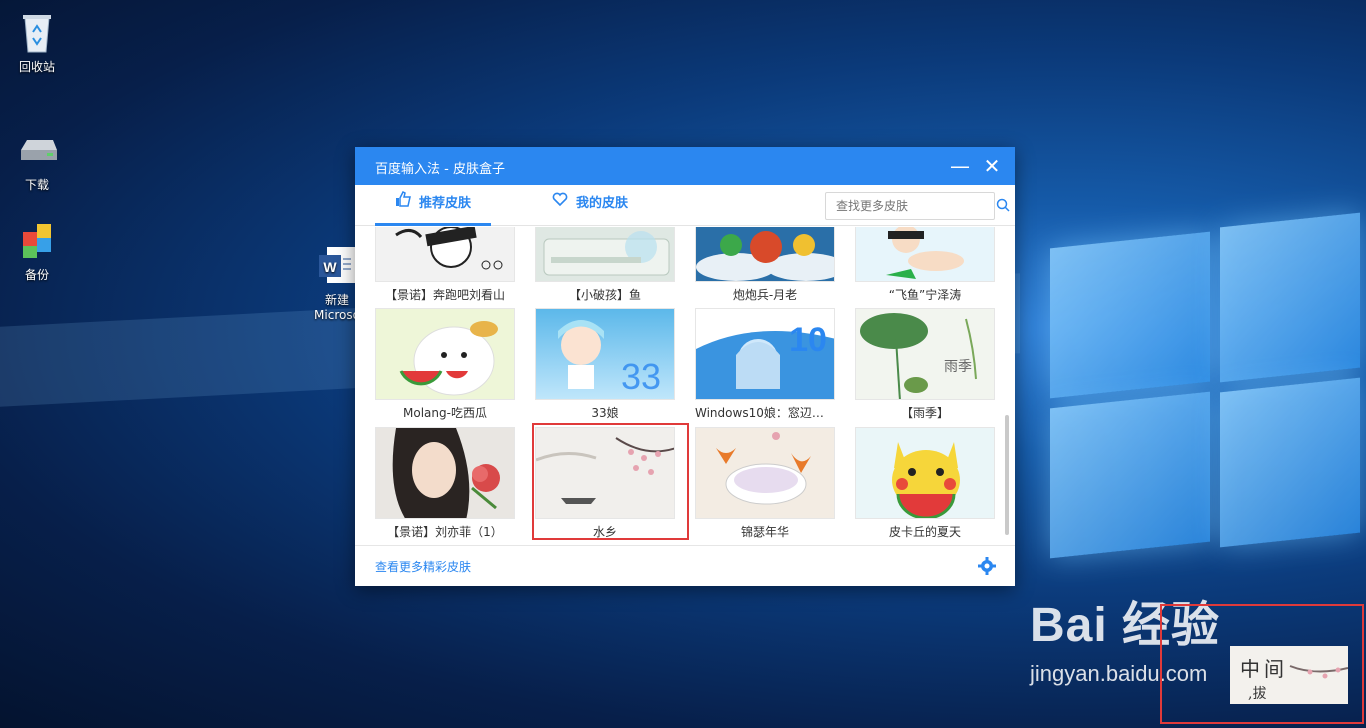 Image resolution: width=1366 pixels, height=728 pixels. I want to click on desktop-icon-backup: 备份, so click(37, 250).